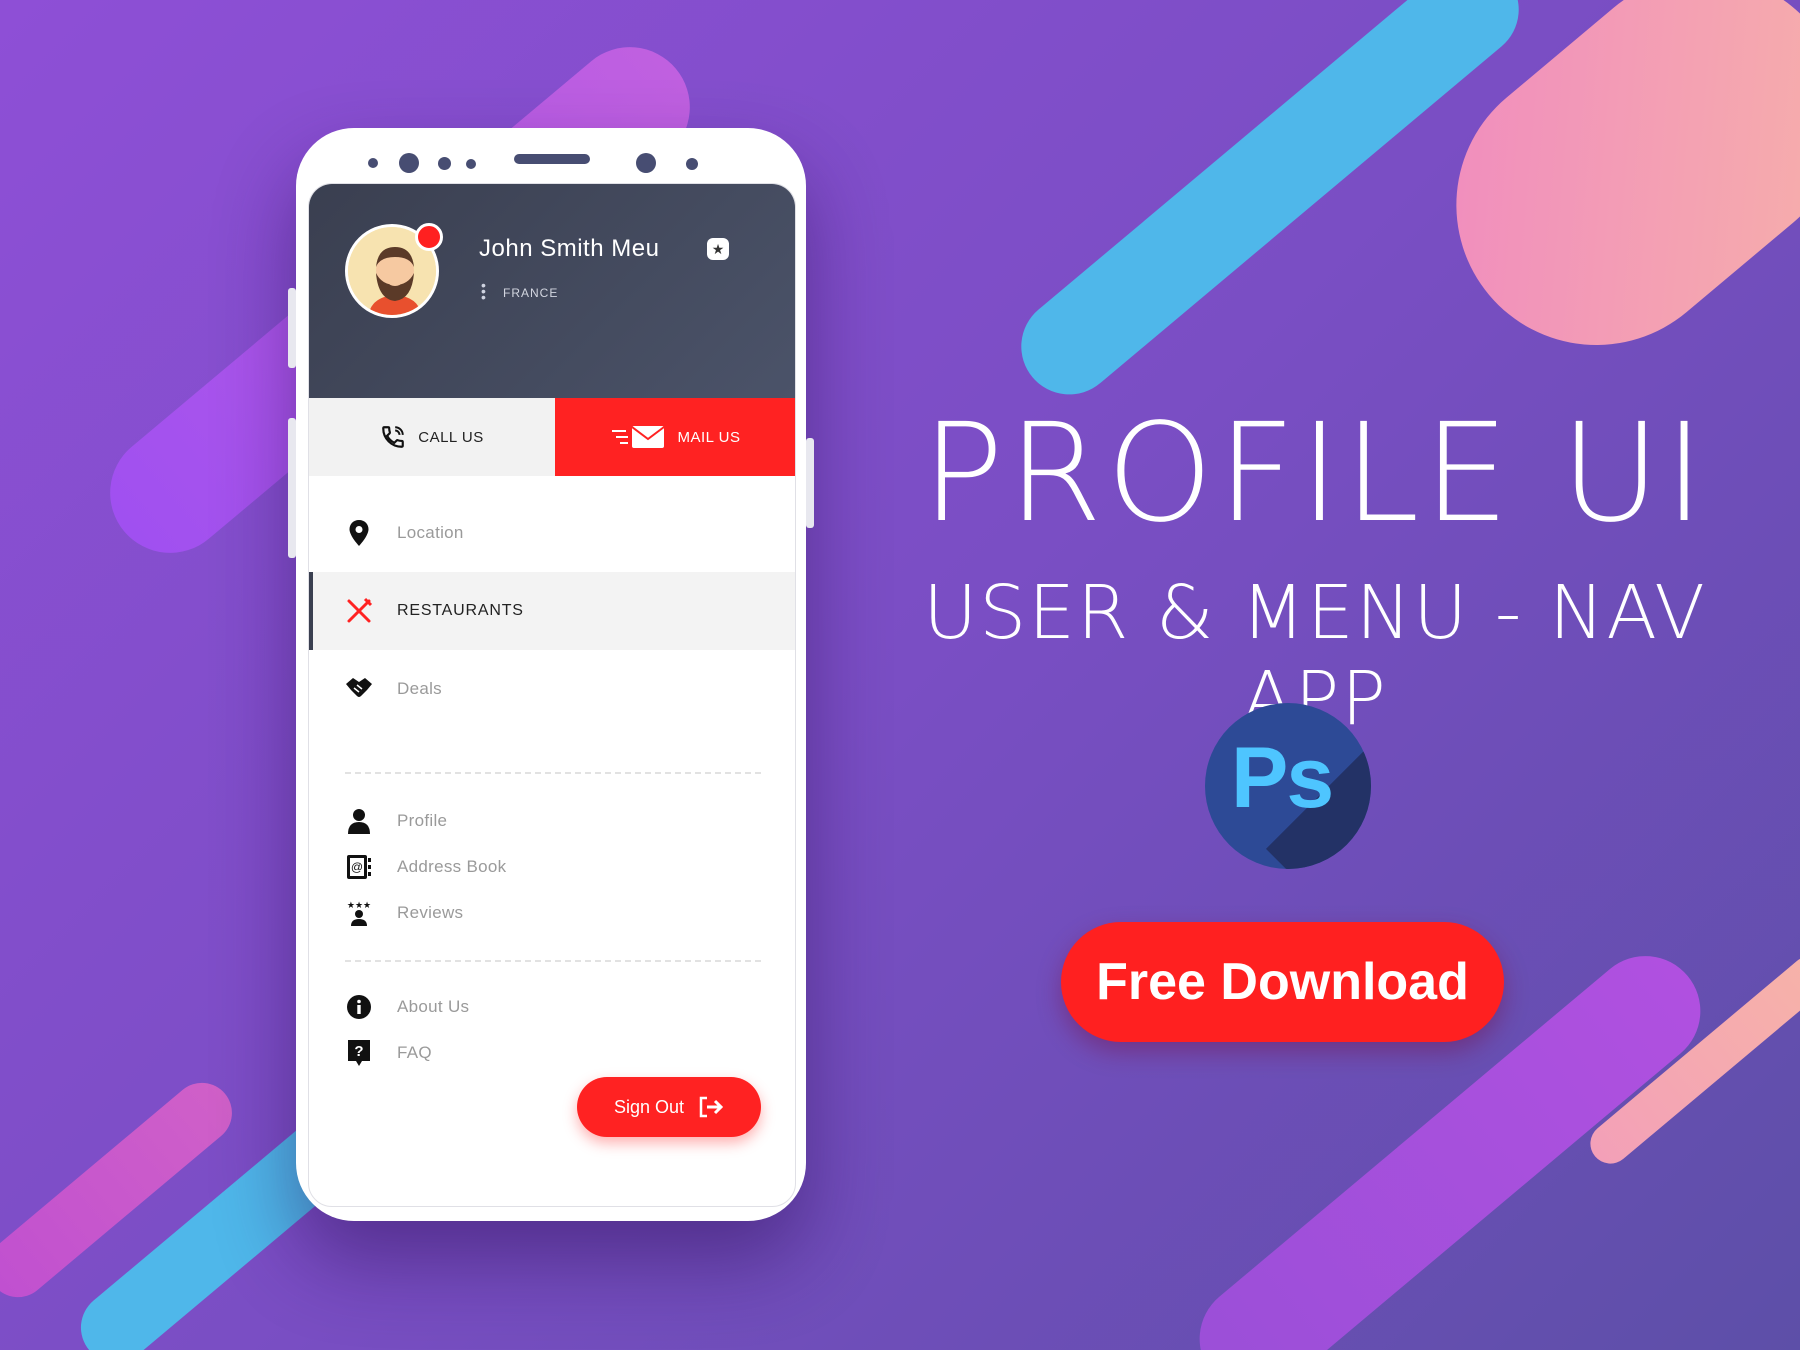 The image size is (1800, 1350). What do you see at coordinates (552, 159) in the screenshot?
I see `phone-speaker` at bounding box center [552, 159].